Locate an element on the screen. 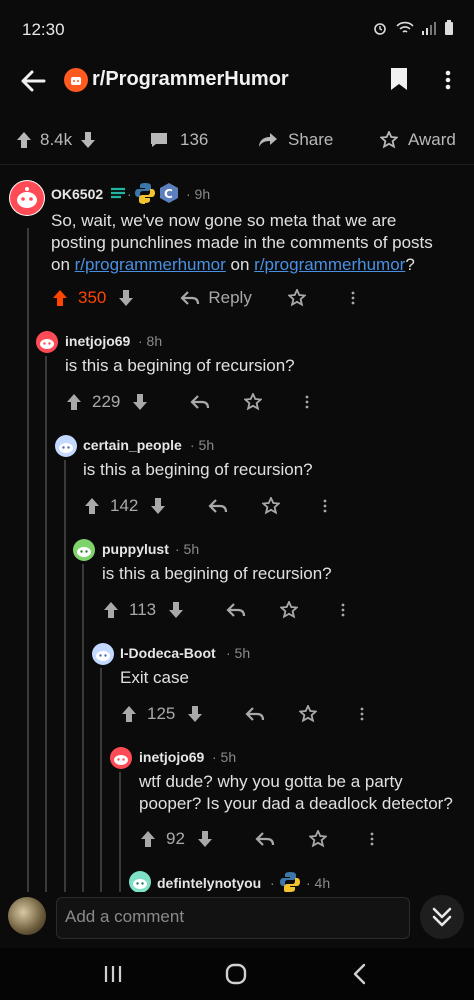  comment-time: · 8h is located at coordinates (150, 341).